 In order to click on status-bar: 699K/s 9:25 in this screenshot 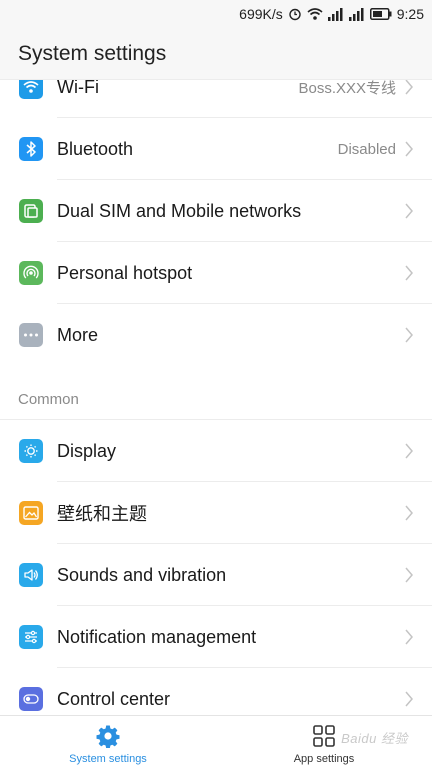, I will do `click(216, 14)`.